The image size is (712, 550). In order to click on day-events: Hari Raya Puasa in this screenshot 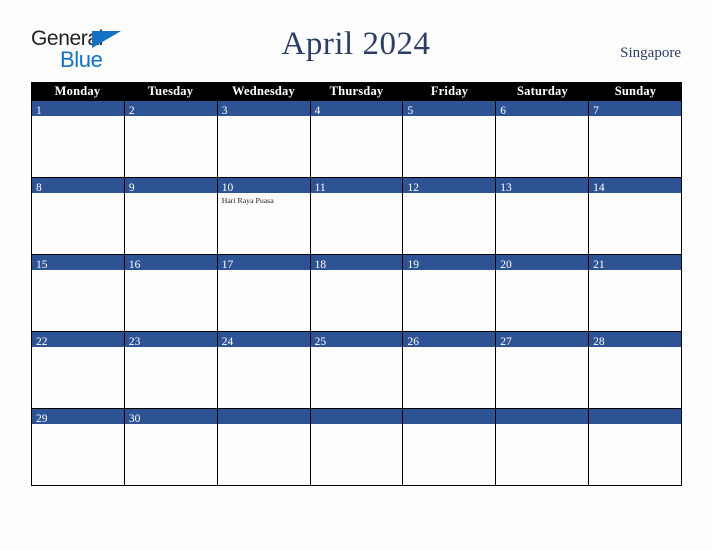, I will do `click(263, 223)`.